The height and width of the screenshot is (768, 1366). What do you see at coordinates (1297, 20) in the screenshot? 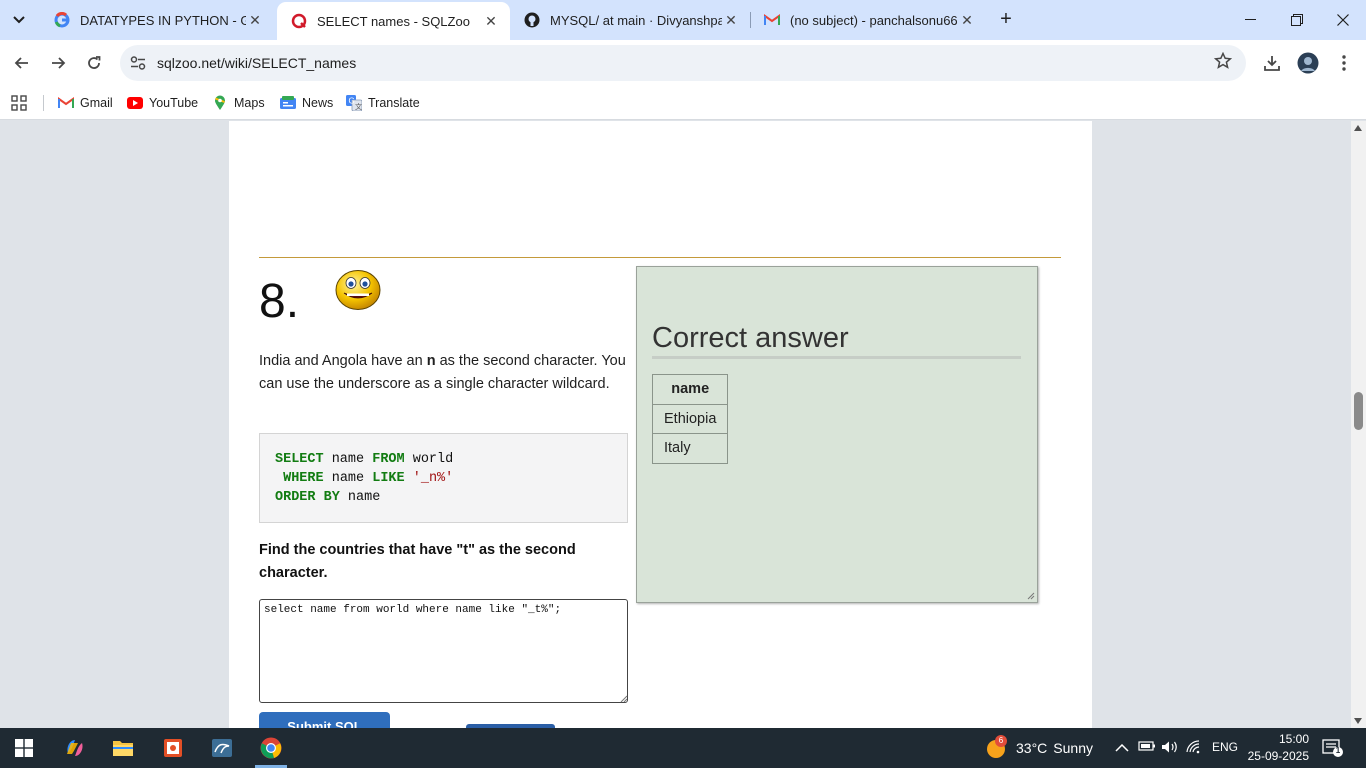
I see `restore-window-button` at bounding box center [1297, 20].